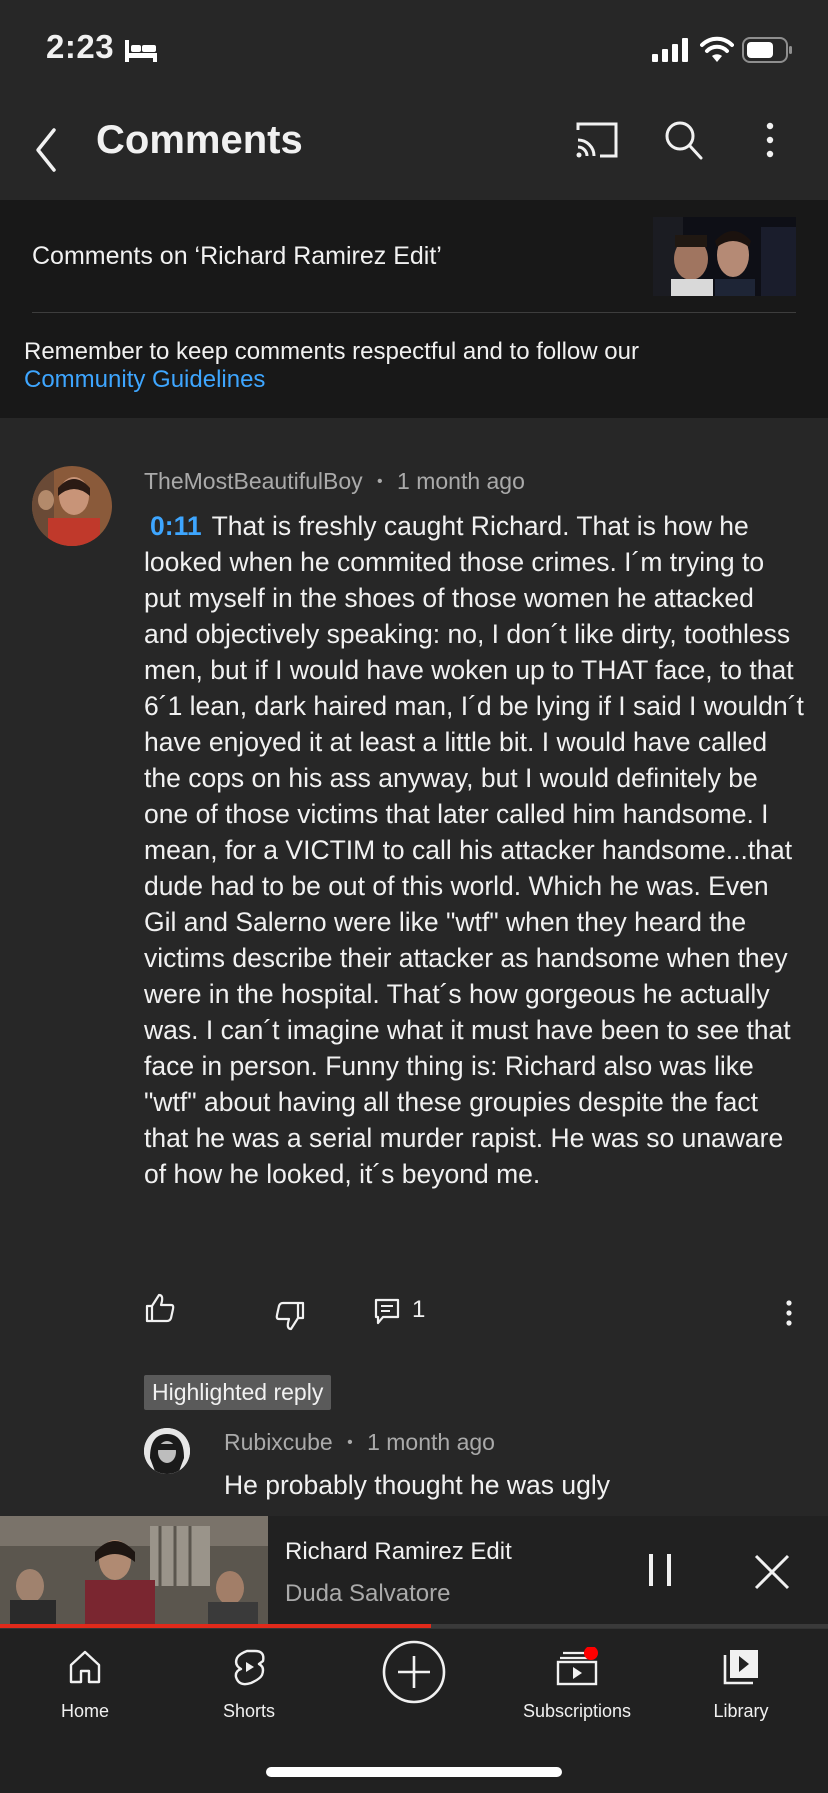  What do you see at coordinates (80, 46) in the screenshot?
I see `status-time: 2:23` at bounding box center [80, 46].